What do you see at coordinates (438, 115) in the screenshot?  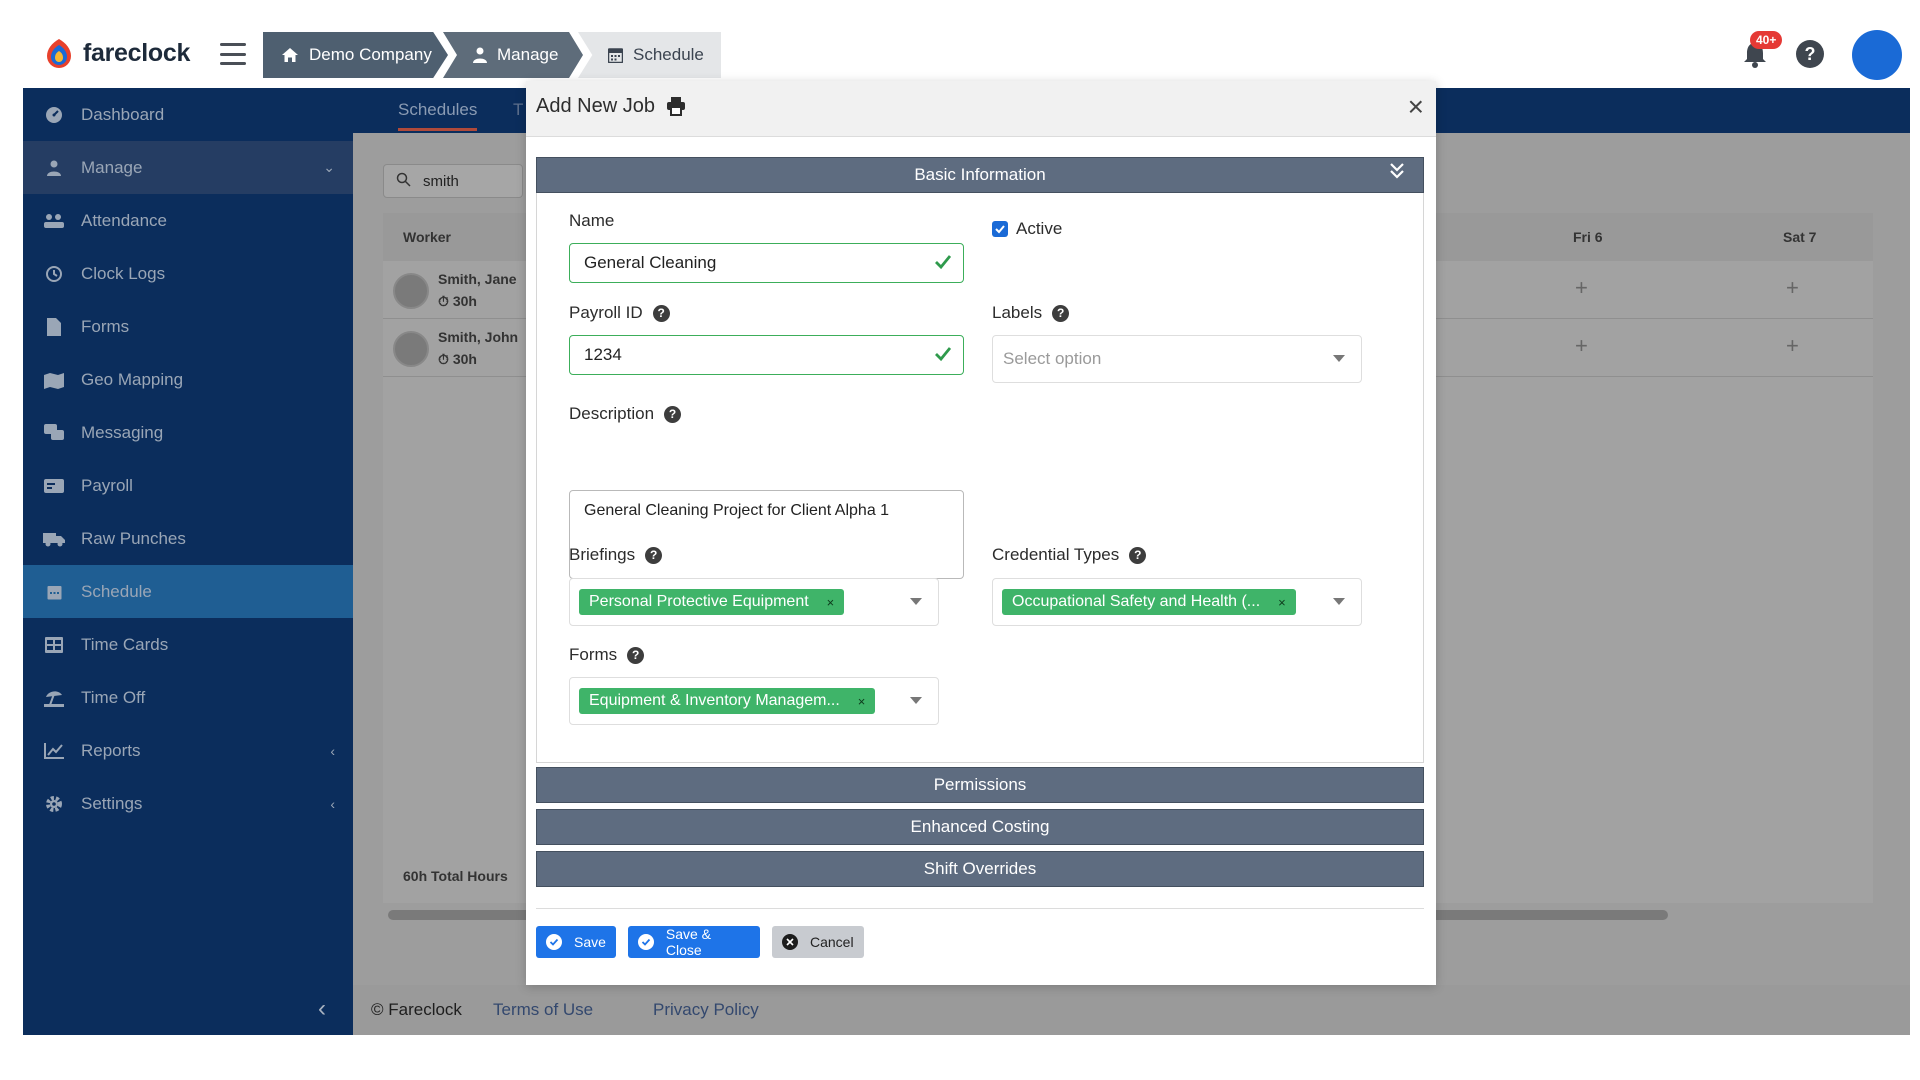 I see `tab-schedules: Schedules` at bounding box center [438, 115].